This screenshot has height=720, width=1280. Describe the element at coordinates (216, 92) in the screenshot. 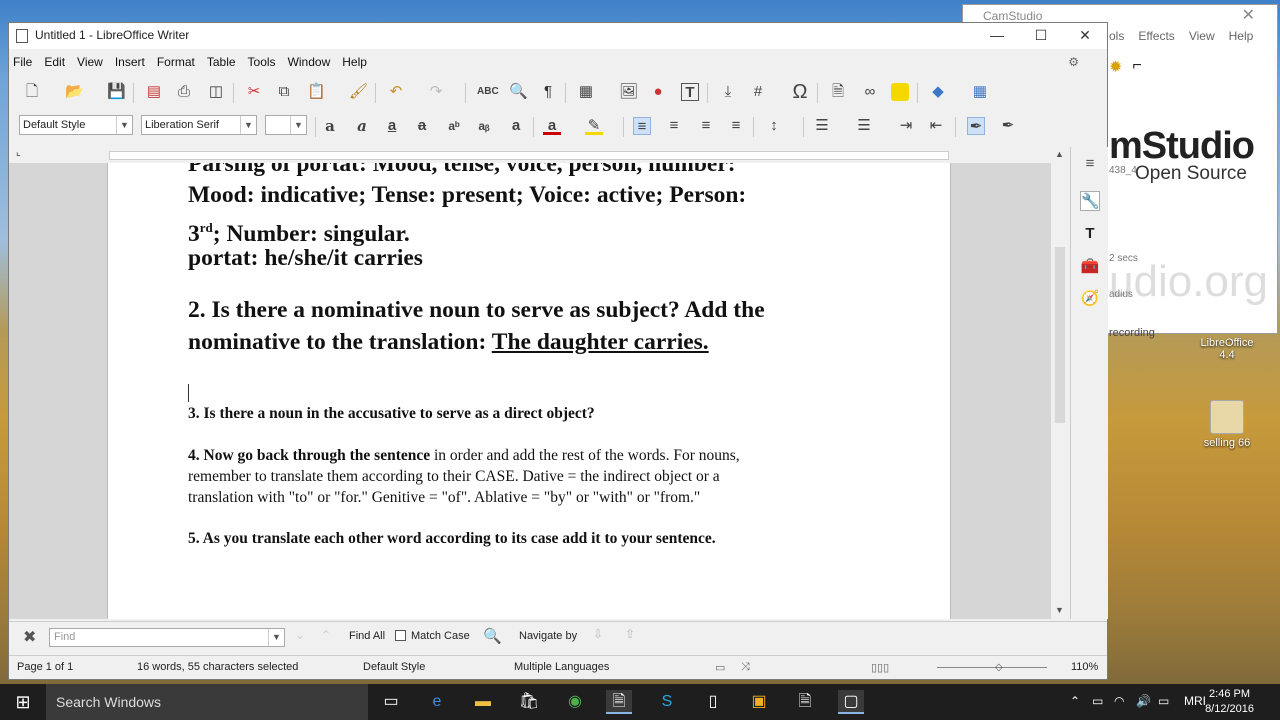

I see `print-preview-icon: ◫` at that location.